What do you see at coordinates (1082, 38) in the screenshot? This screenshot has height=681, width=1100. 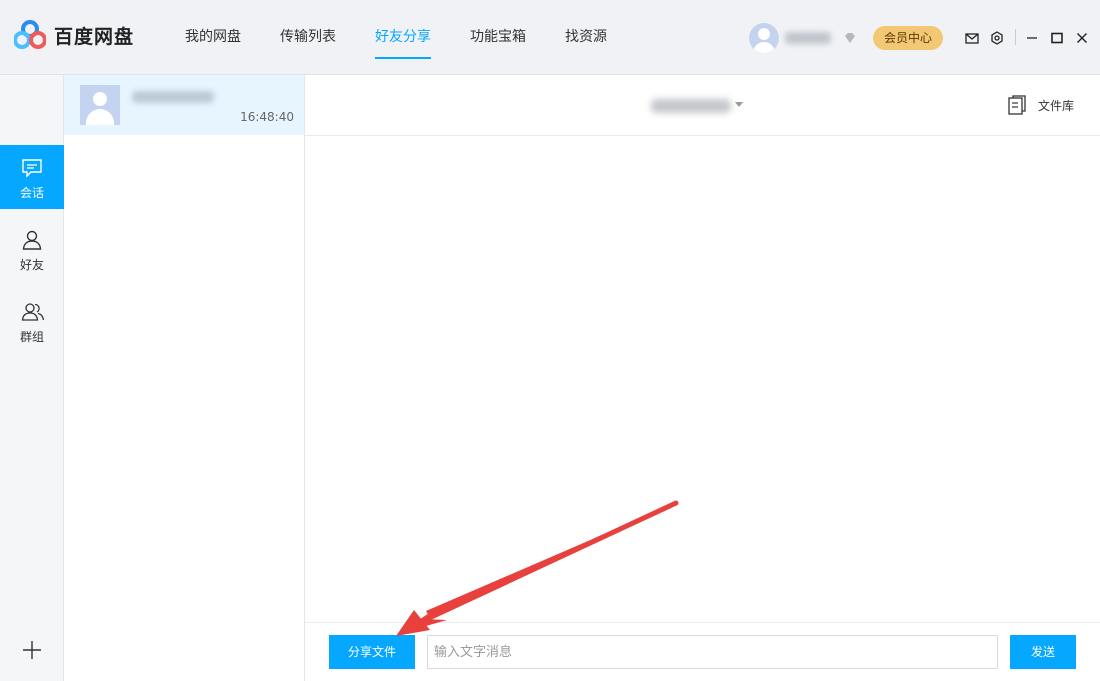 I see `close-icon` at bounding box center [1082, 38].